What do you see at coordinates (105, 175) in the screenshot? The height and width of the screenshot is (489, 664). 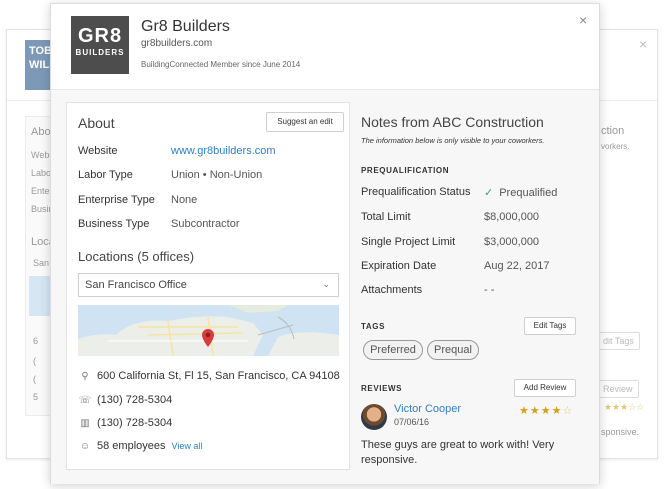 I see `labor-type-label: Labor Type` at bounding box center [105, 175].